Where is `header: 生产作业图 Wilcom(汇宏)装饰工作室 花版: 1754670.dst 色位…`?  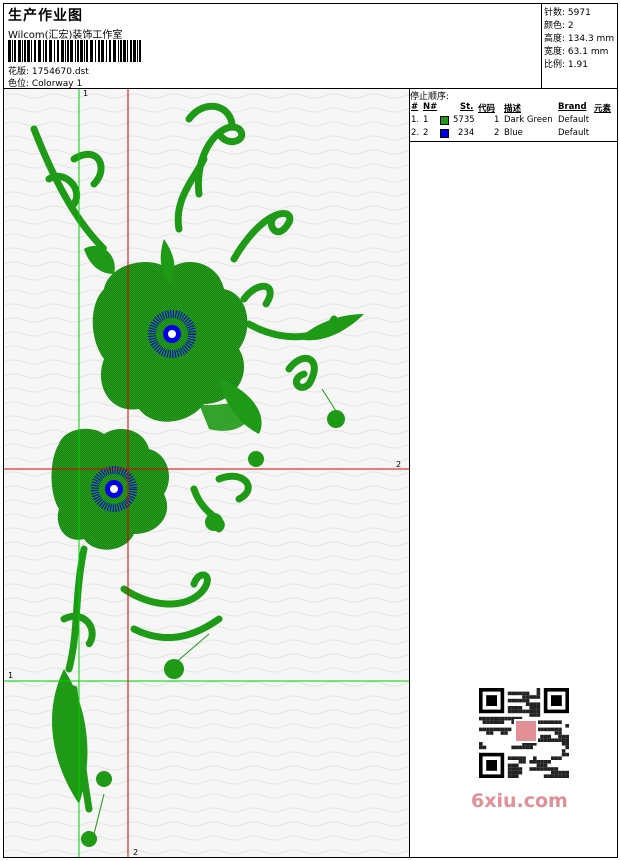 header: 生产作业图 Wilcom(汇宏)装饰工作室 花版: 1754670.dst 色位… is located at coordinates (272, 46).